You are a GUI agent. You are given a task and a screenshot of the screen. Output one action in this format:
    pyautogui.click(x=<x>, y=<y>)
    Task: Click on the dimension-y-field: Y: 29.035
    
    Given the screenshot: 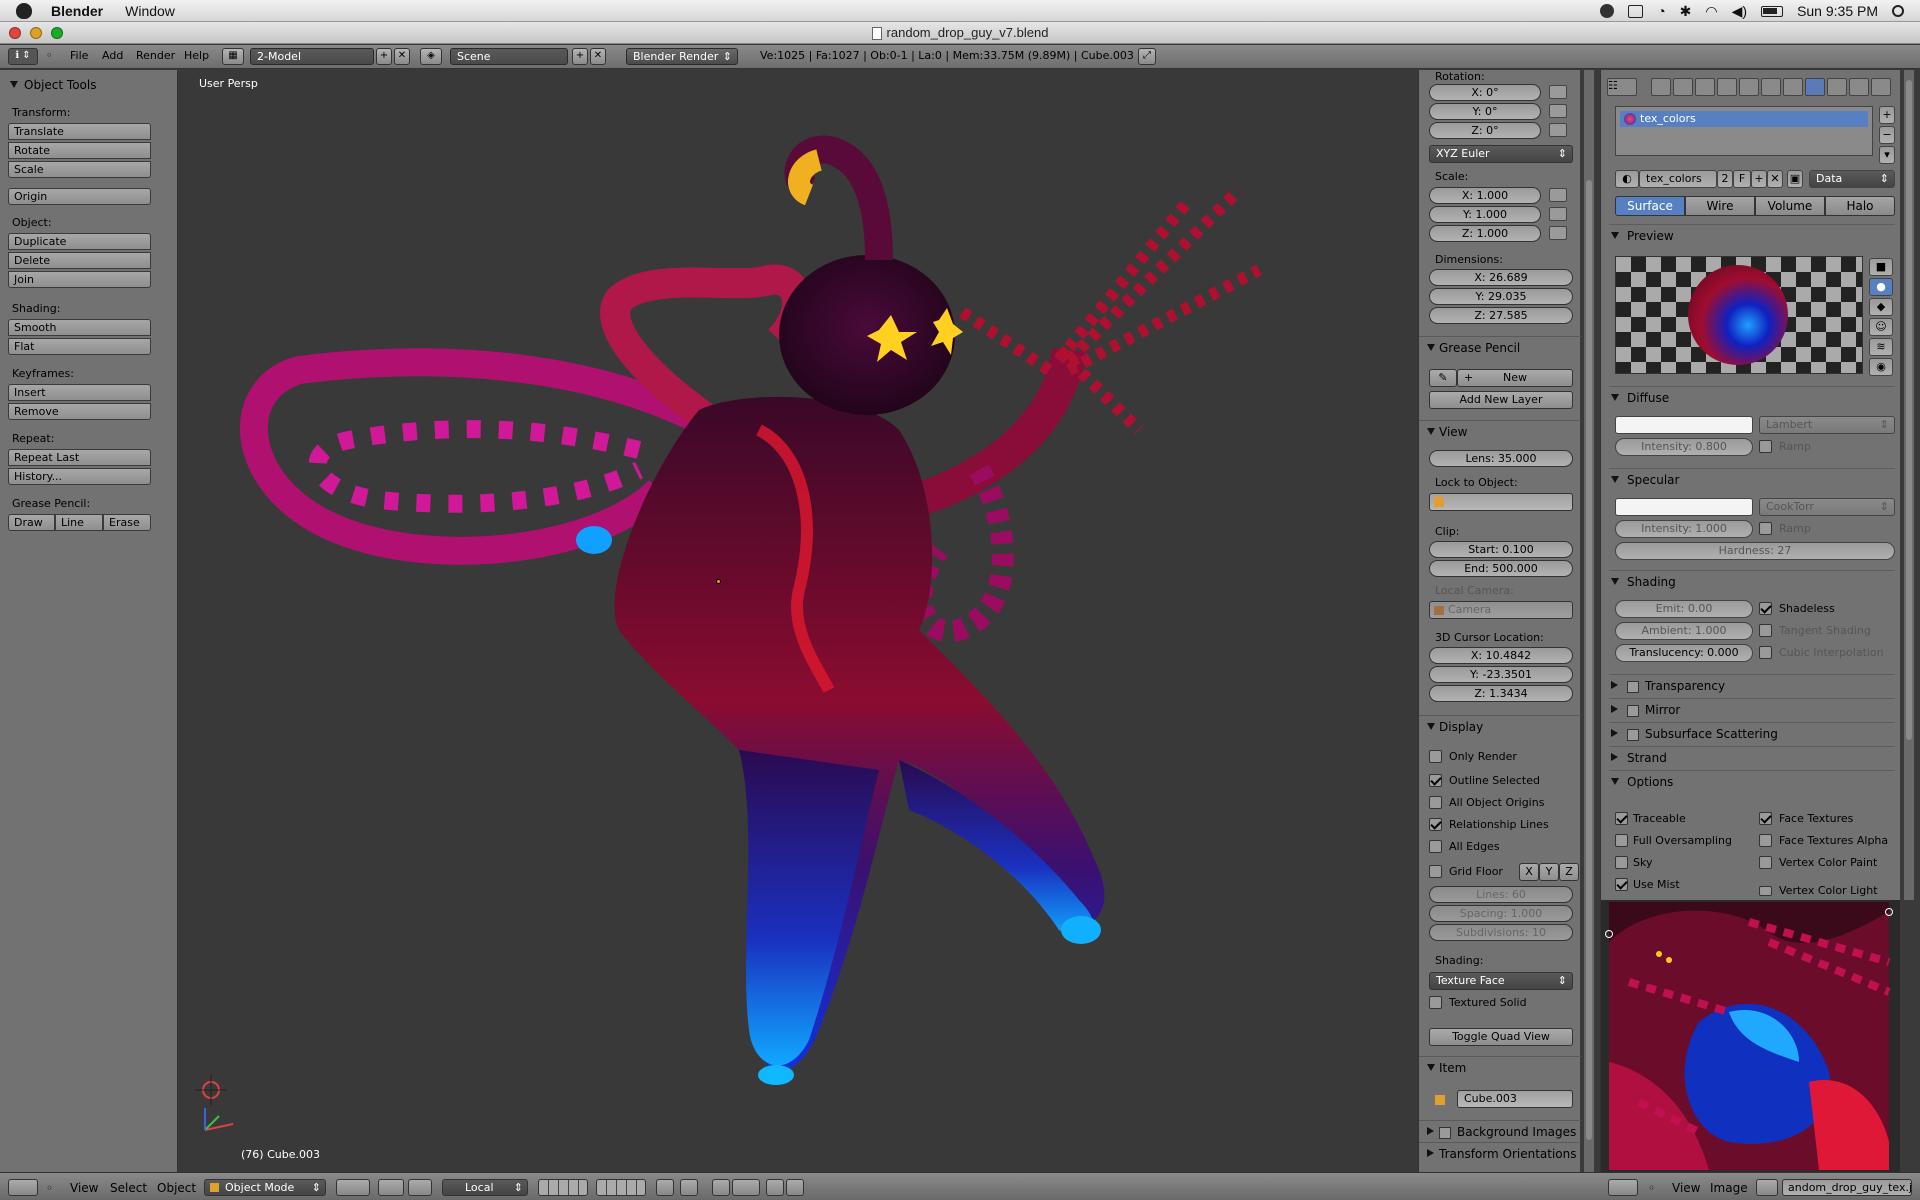 What is the action you would take?
    pyautogui.click(x=1501, y=296)
    